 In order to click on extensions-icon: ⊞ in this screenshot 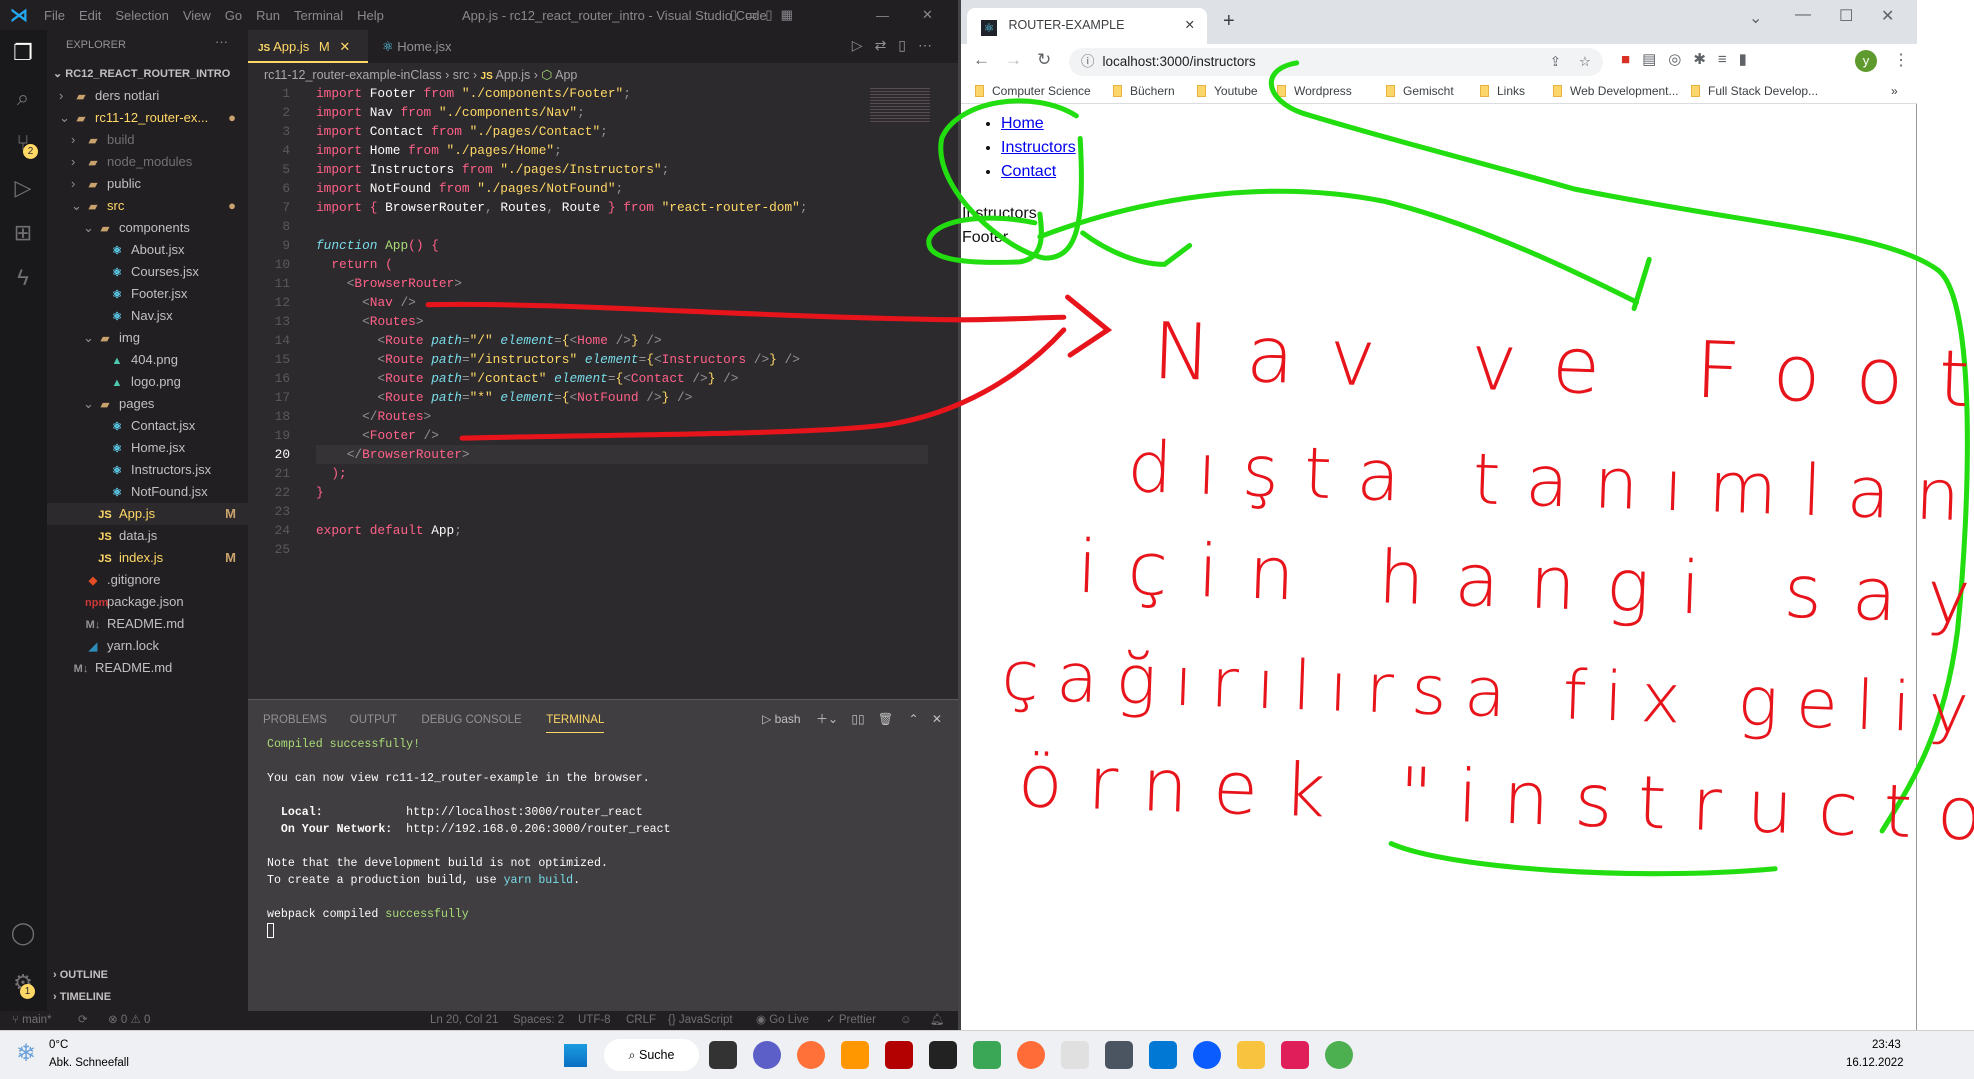, I will do `click(23, 233)`.